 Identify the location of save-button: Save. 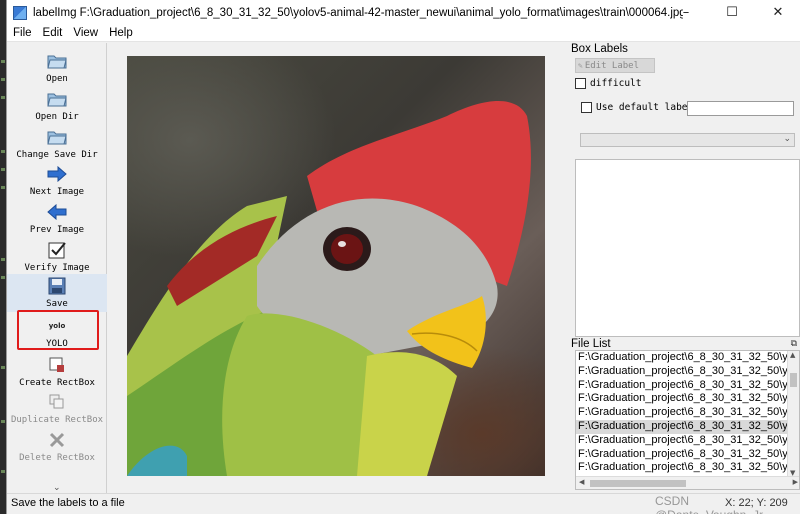
(57, 293).